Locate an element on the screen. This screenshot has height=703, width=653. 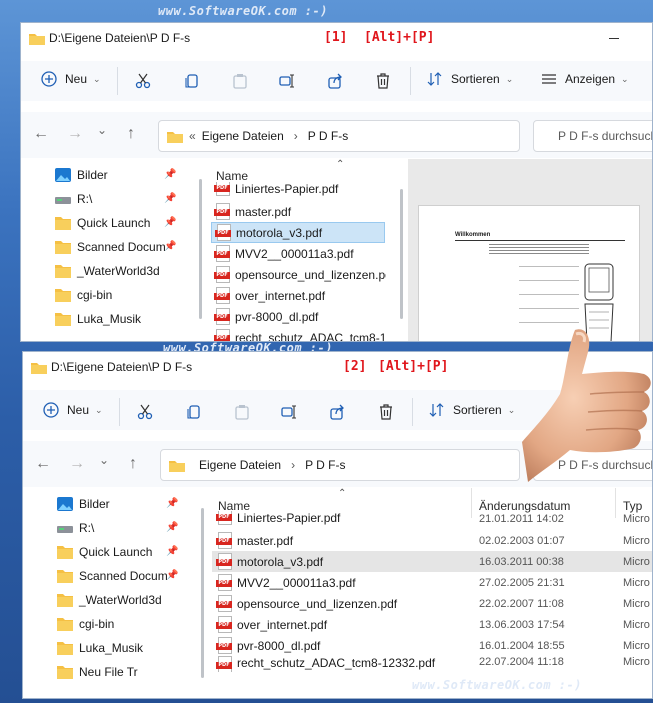
minimize-button is located at coordinates (614, 38).